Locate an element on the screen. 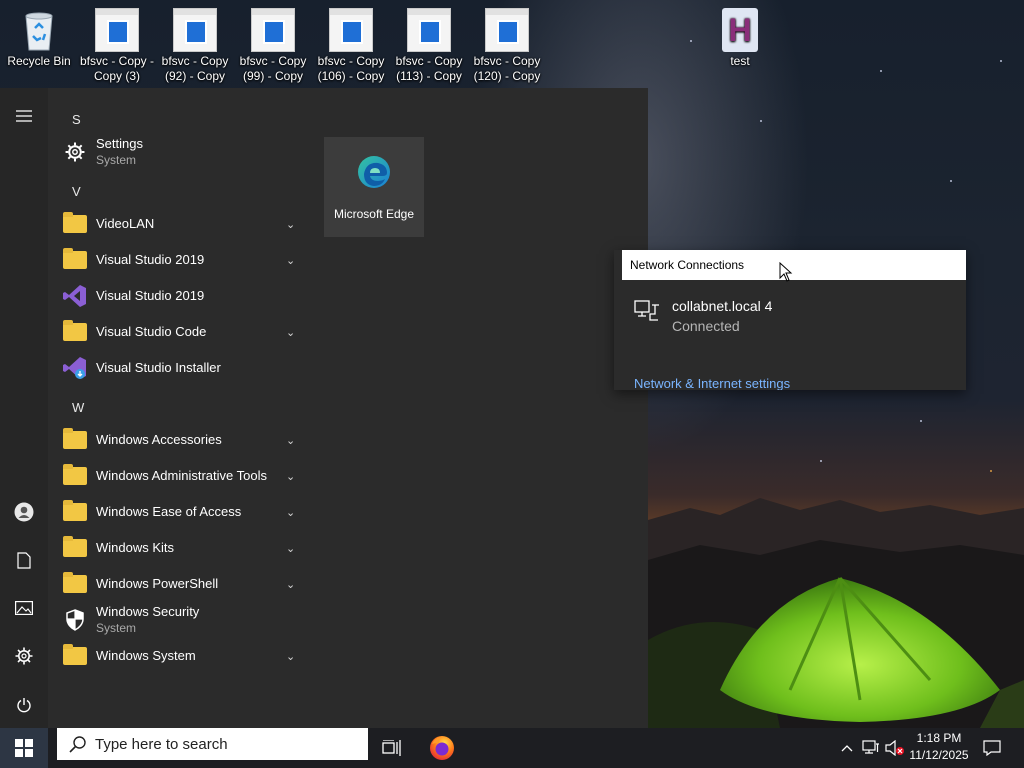 This screenshot has width=1024, height=768. volume-tray-button is located at coordinates (895, 748).